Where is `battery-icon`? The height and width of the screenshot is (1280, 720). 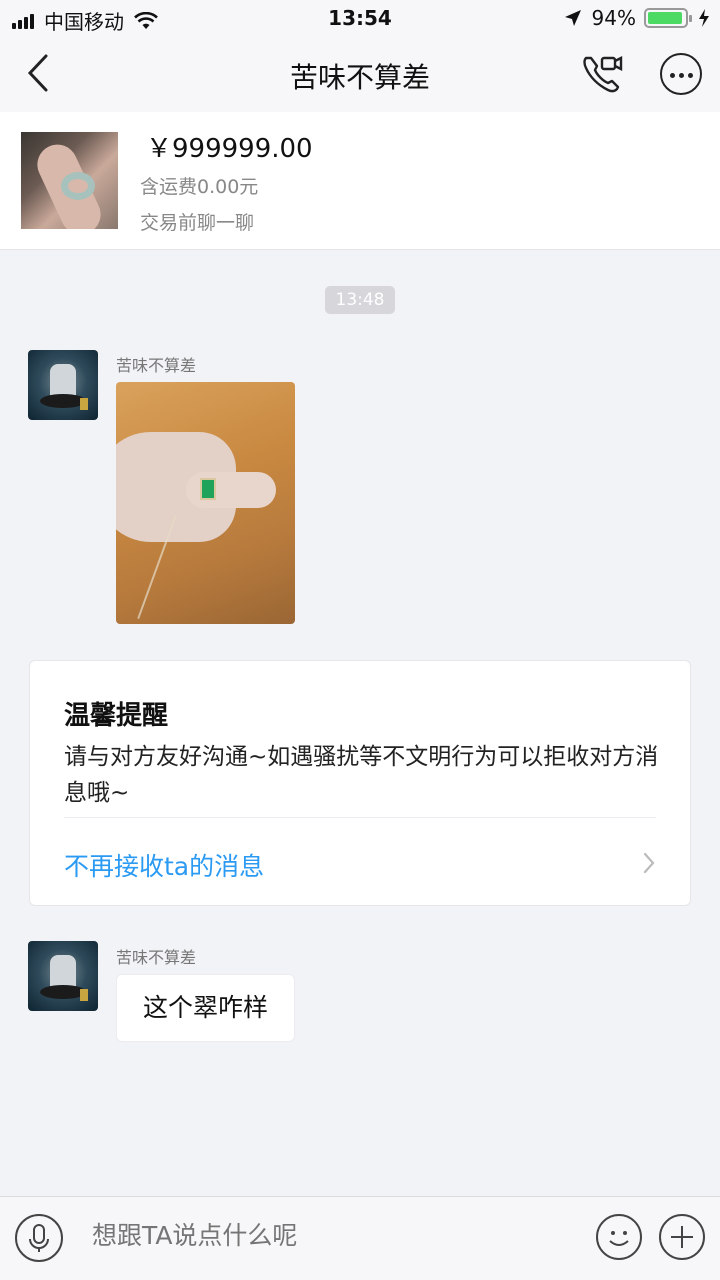 battery-icon is located at coordinates (668, 18).